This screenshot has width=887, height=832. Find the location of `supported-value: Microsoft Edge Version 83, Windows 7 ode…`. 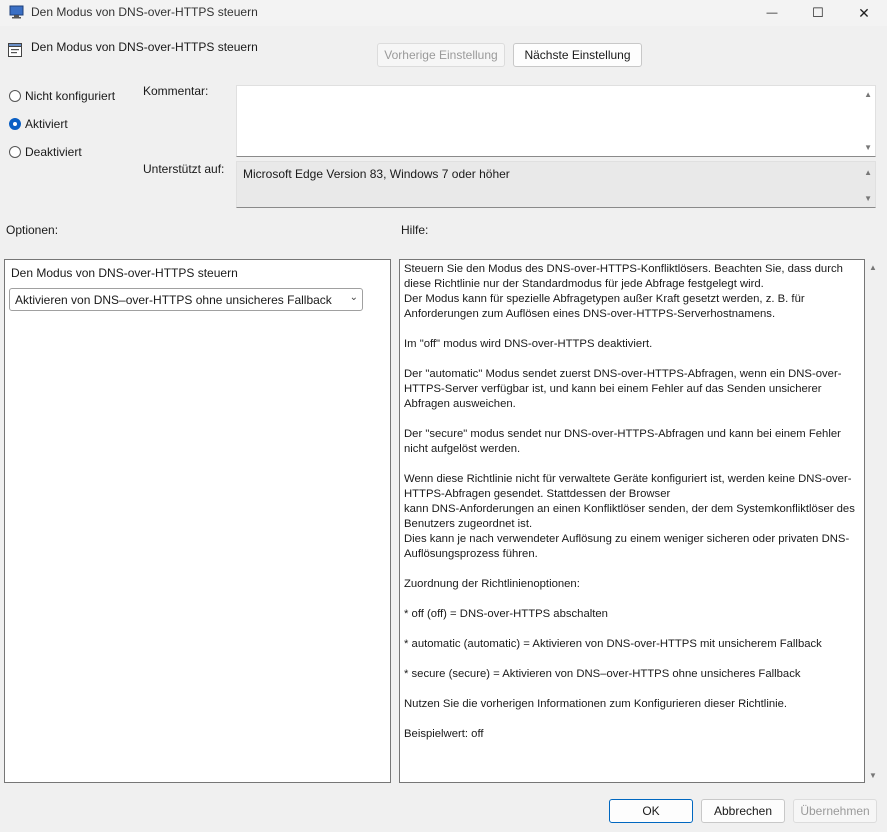

supported-value: Microsoft Edge Version 83, Windows 7 ode… is located at coordinates (376, 174).